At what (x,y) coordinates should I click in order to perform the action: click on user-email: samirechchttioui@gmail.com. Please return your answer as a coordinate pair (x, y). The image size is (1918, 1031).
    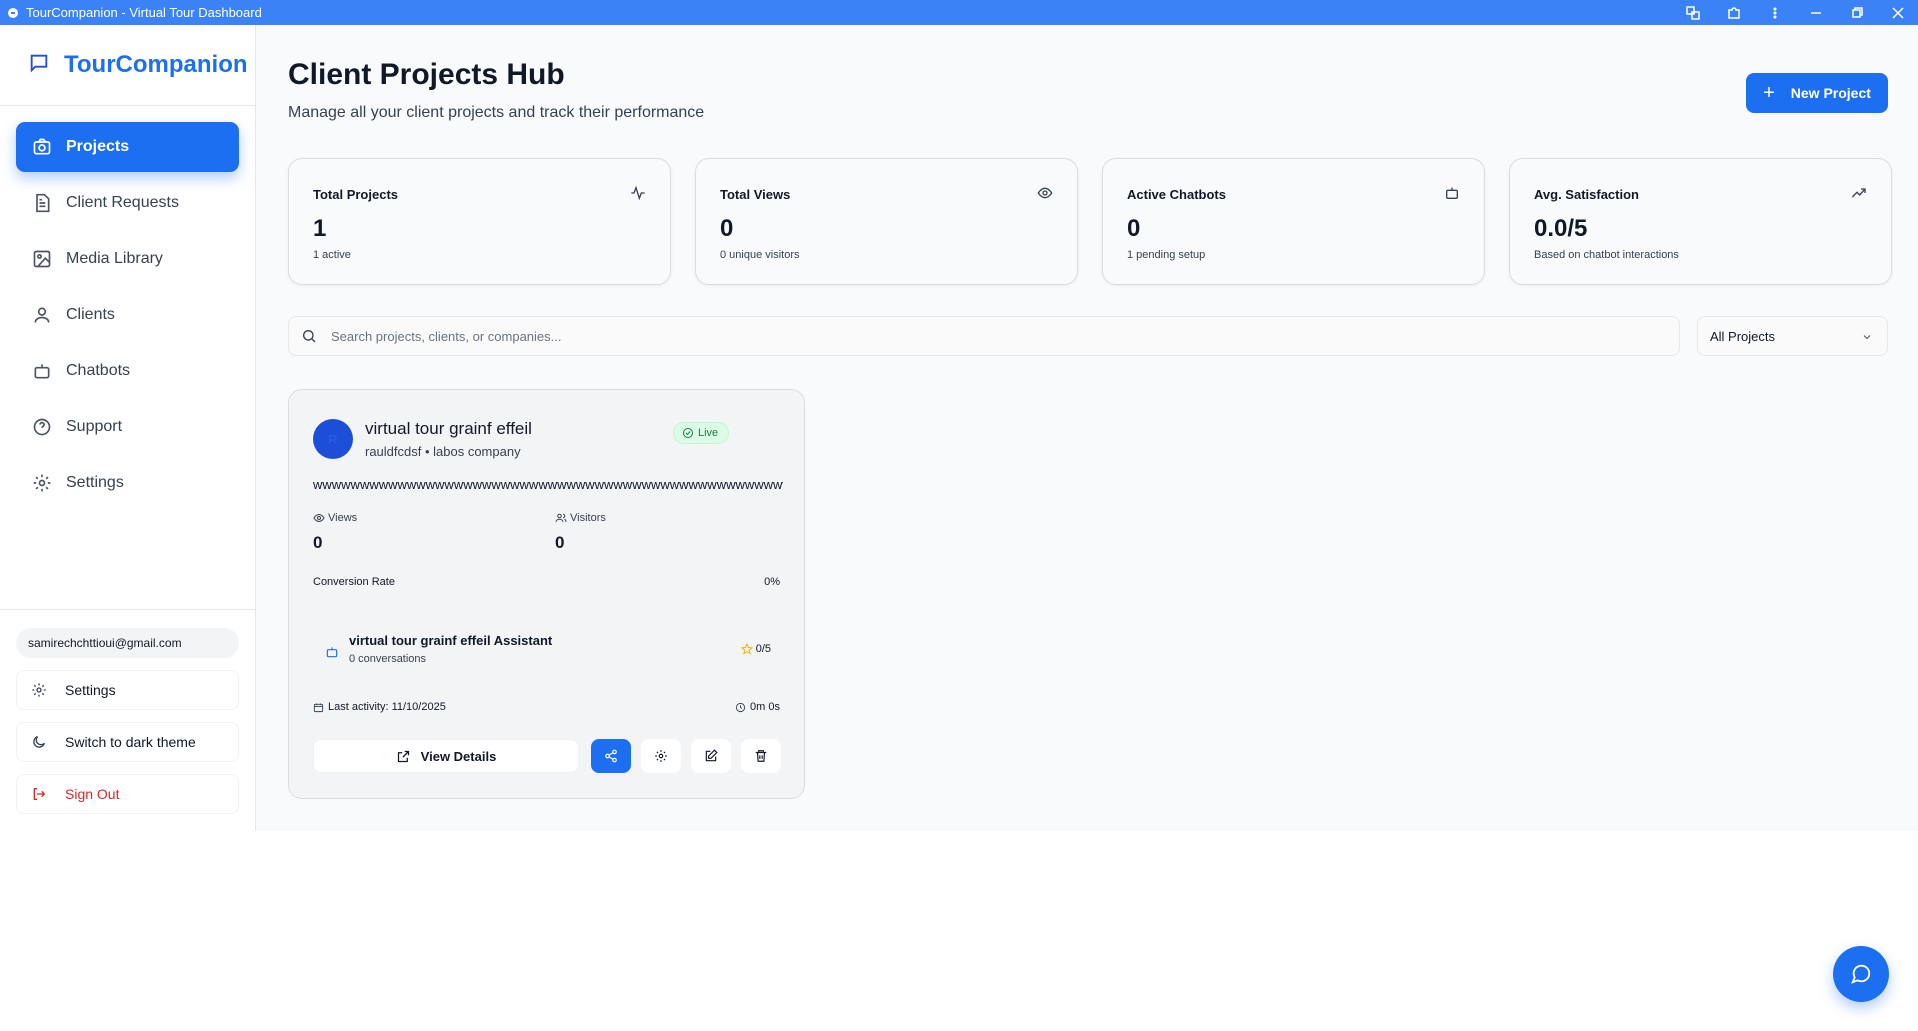
    Looking at the image, I should click on (127, 643).